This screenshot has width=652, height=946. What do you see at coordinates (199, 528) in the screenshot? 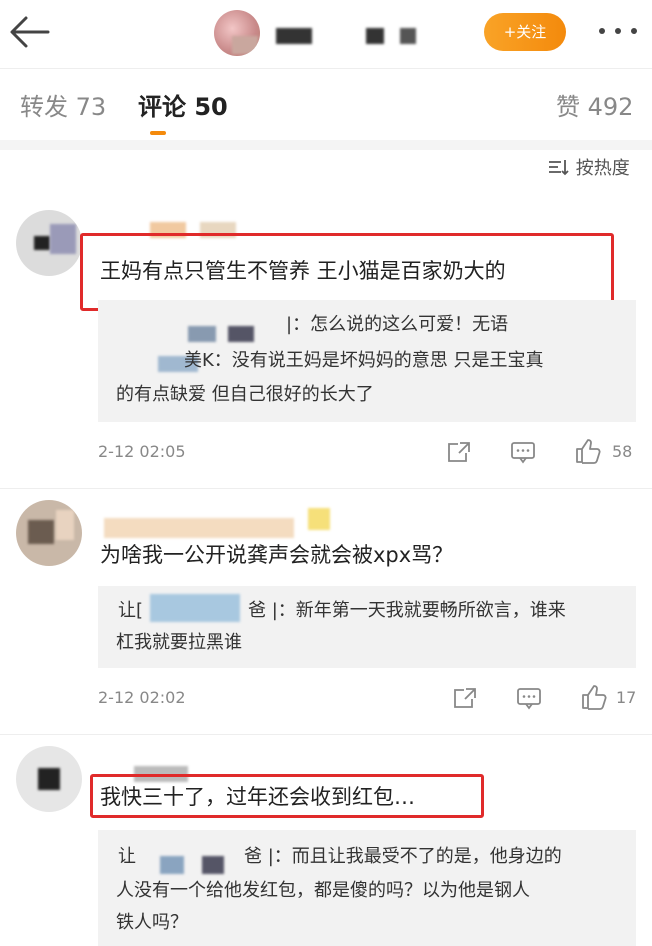
I see `commenter-name-pixelated` at bounding box center [199, 528].